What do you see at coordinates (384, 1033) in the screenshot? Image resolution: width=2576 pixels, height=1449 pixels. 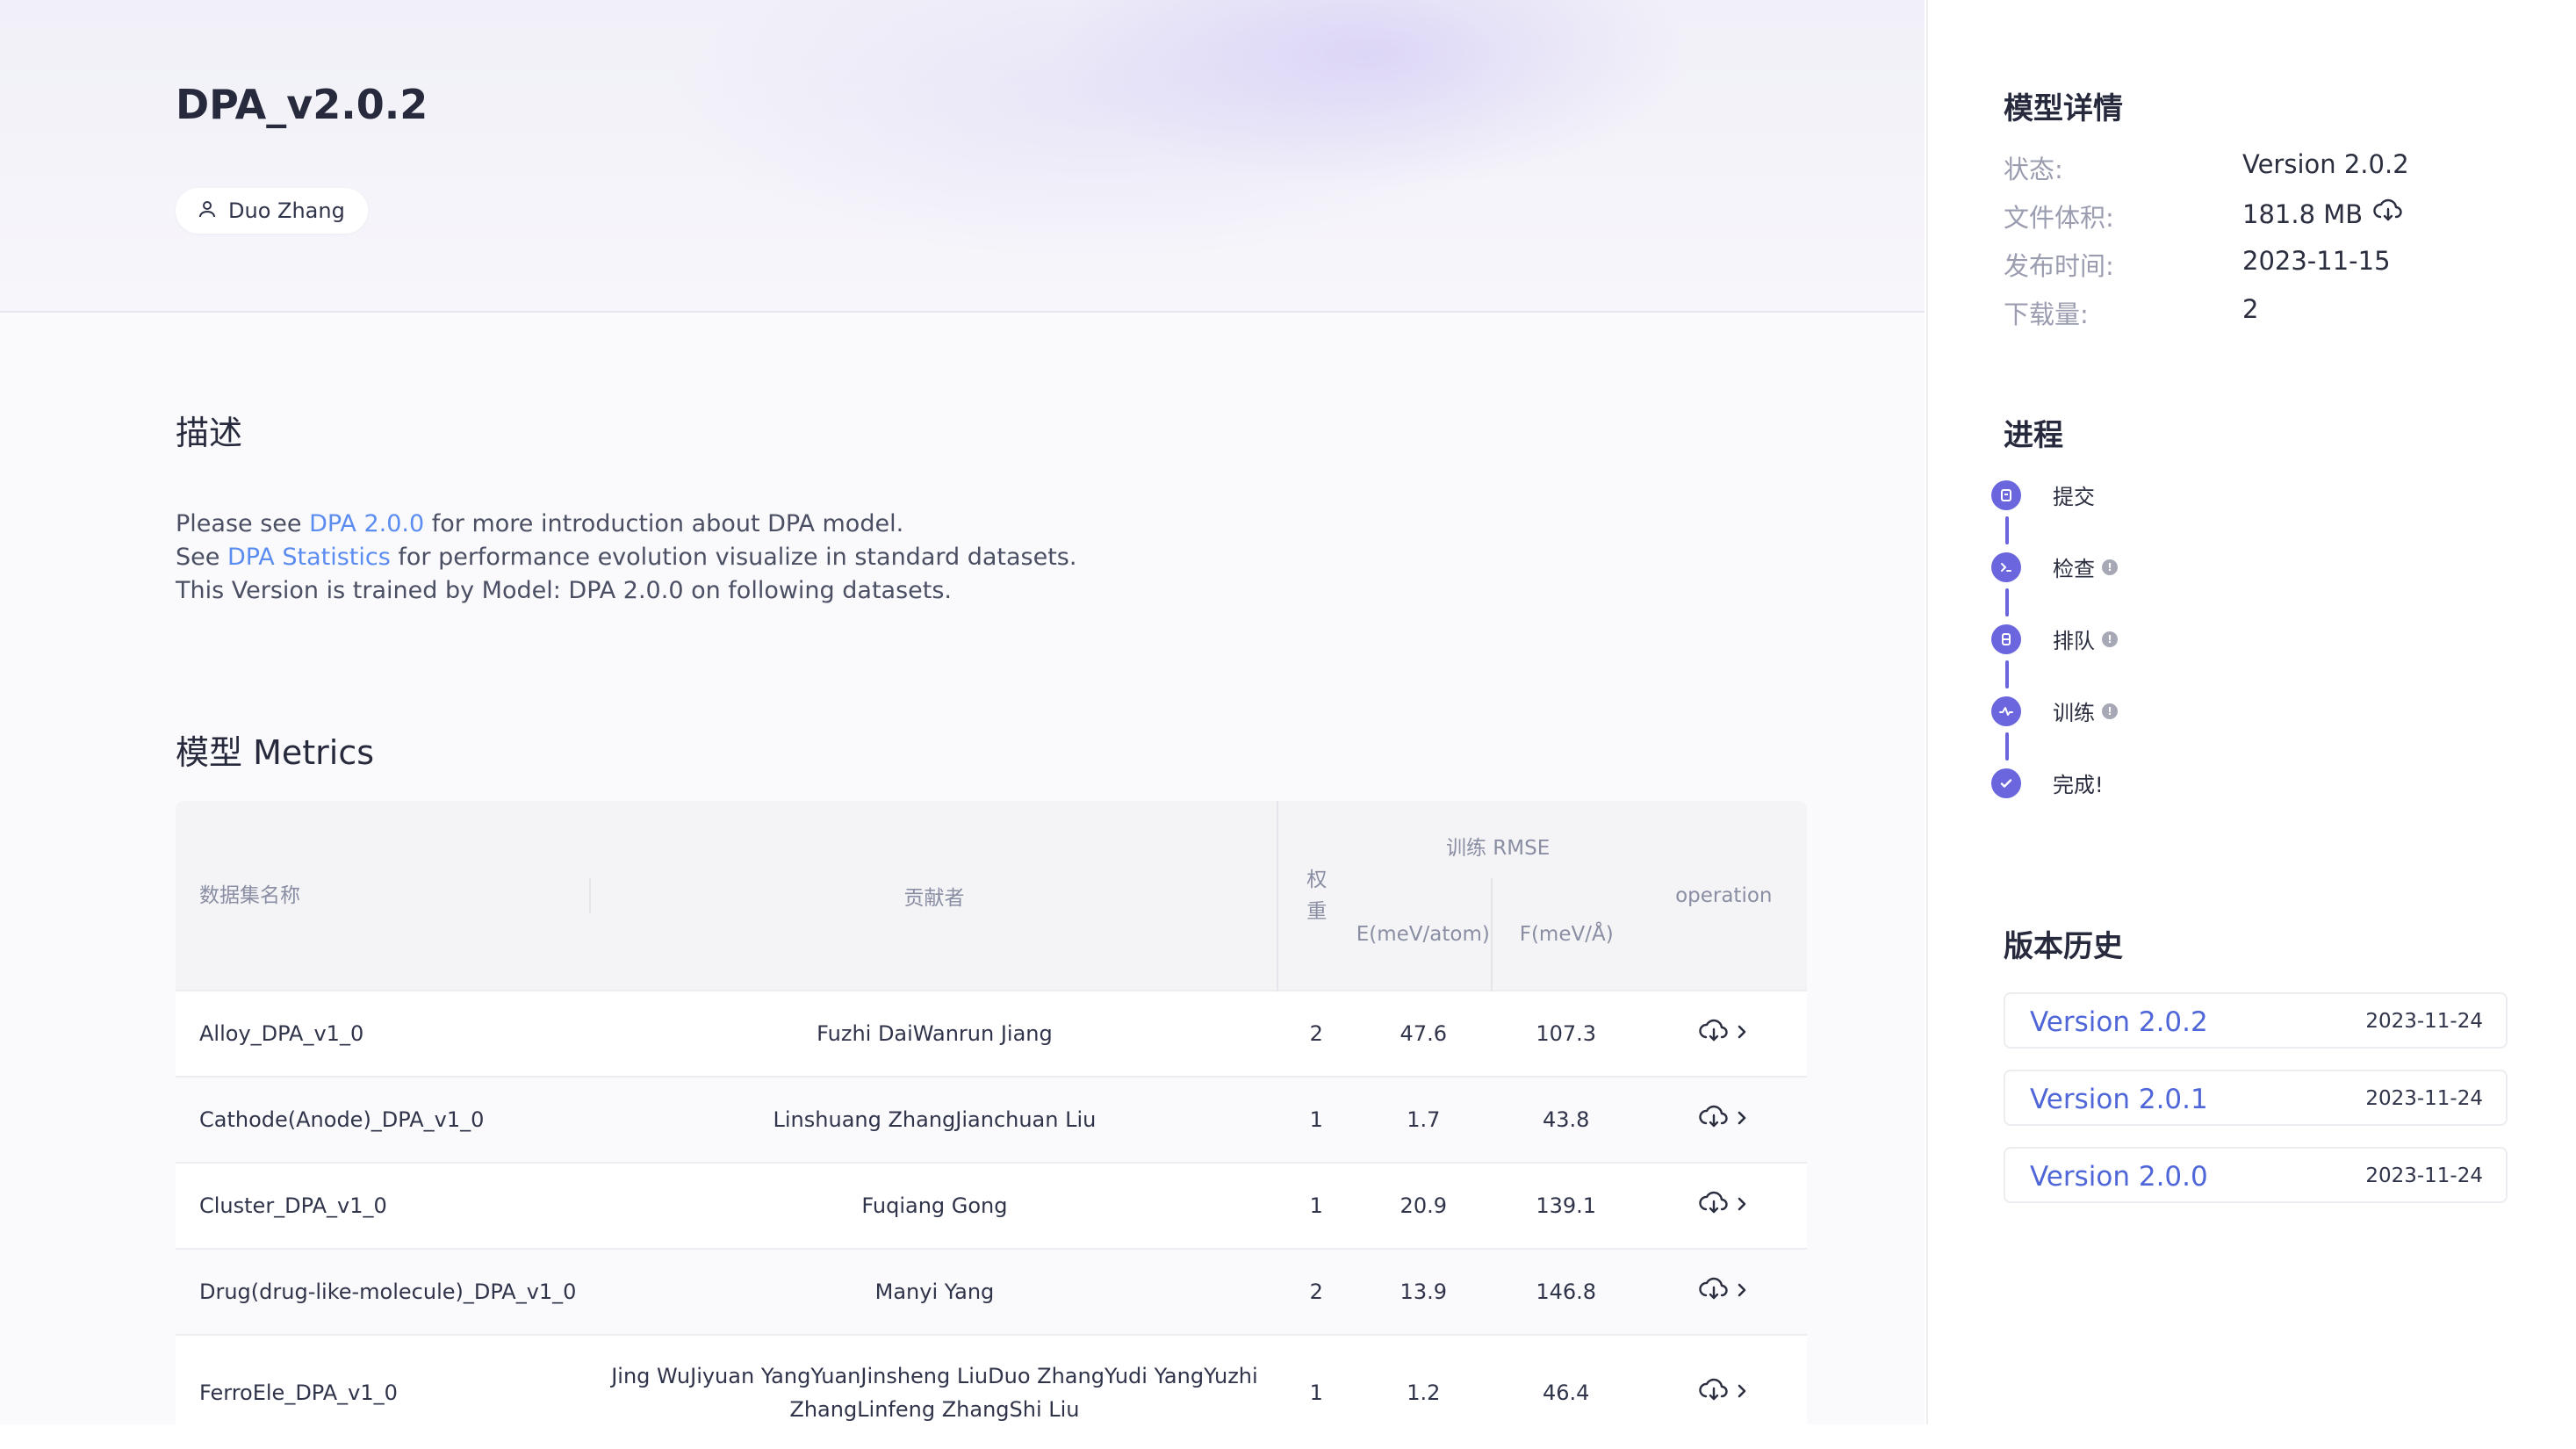 I see `cell-dataset: Alloy_DPA_v1_0` at bounding box center [384, 1033].